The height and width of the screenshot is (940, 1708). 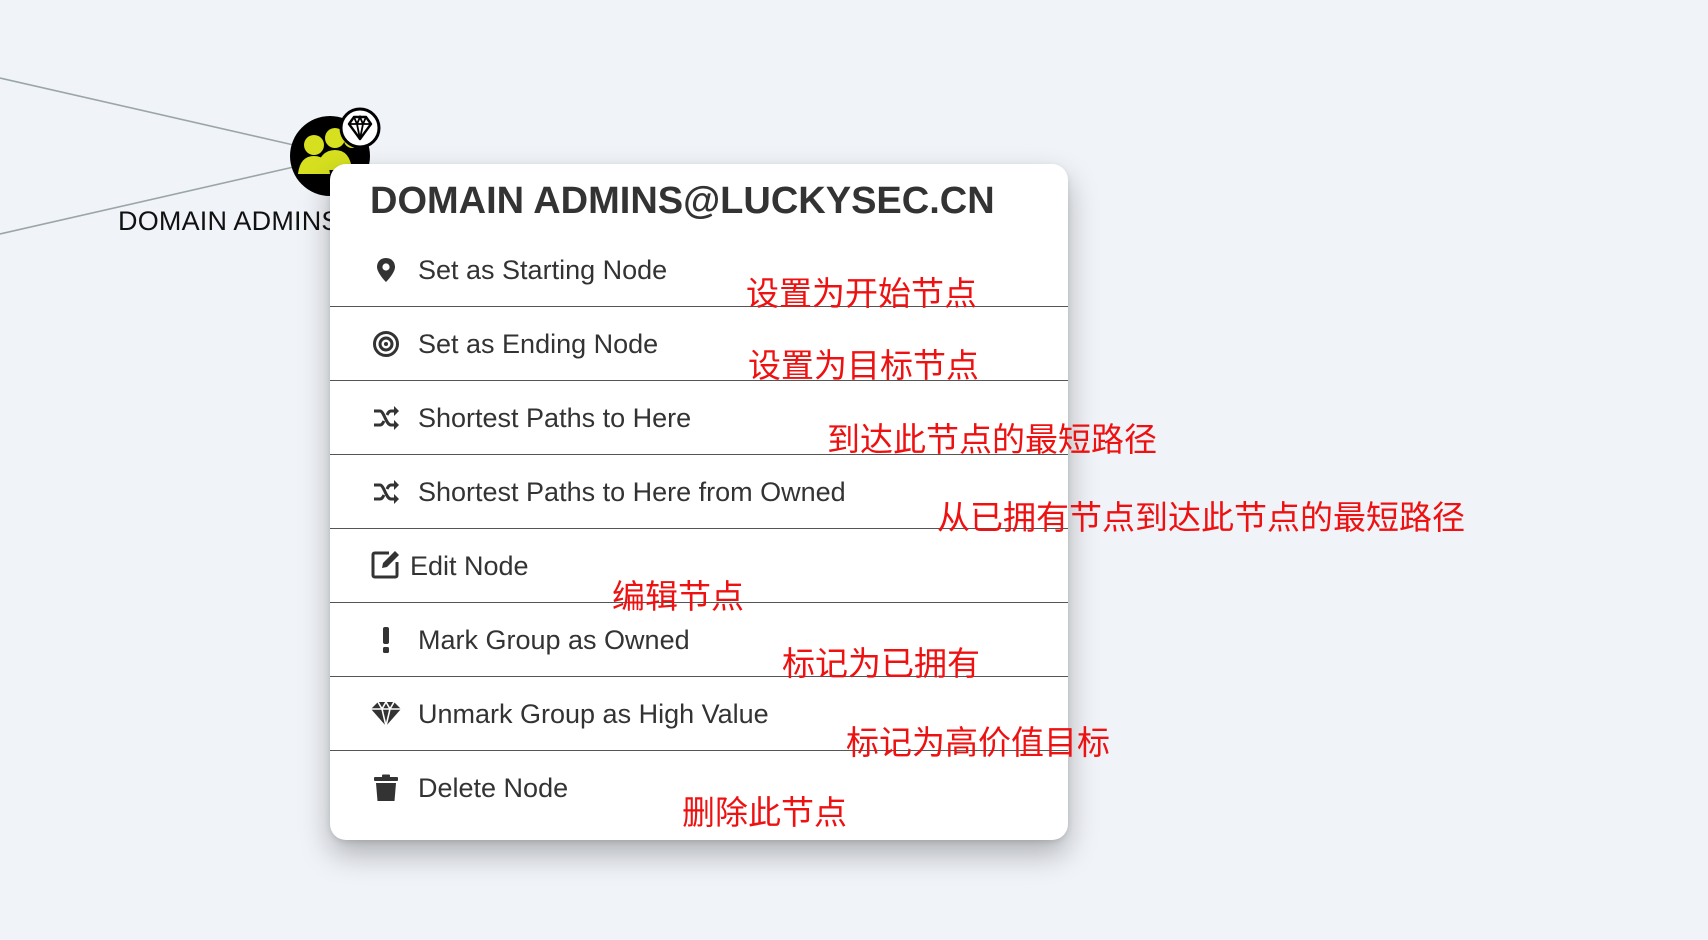 What do you see at coordinates (554, 640) in the screenshot?
I see `menu-item-label: Mark Group as Owned` at bounding box center [554, 640].